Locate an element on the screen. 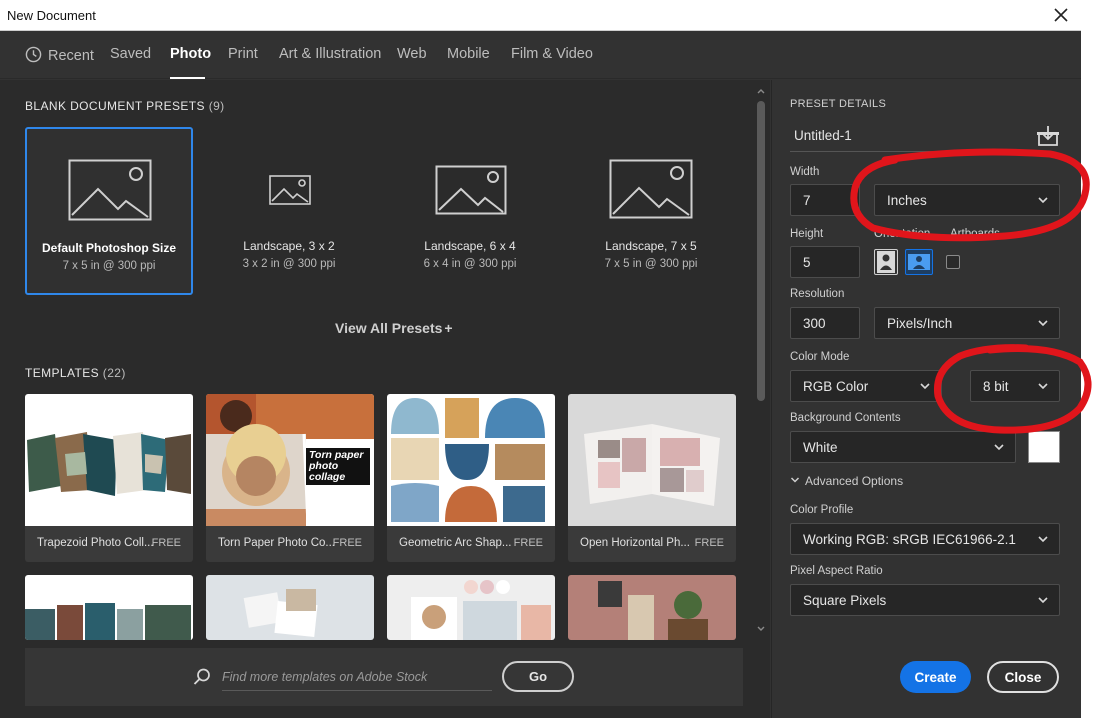 This screenshot has width=1097, height=718. save-preset-button is located at coordinates (1048, 136).